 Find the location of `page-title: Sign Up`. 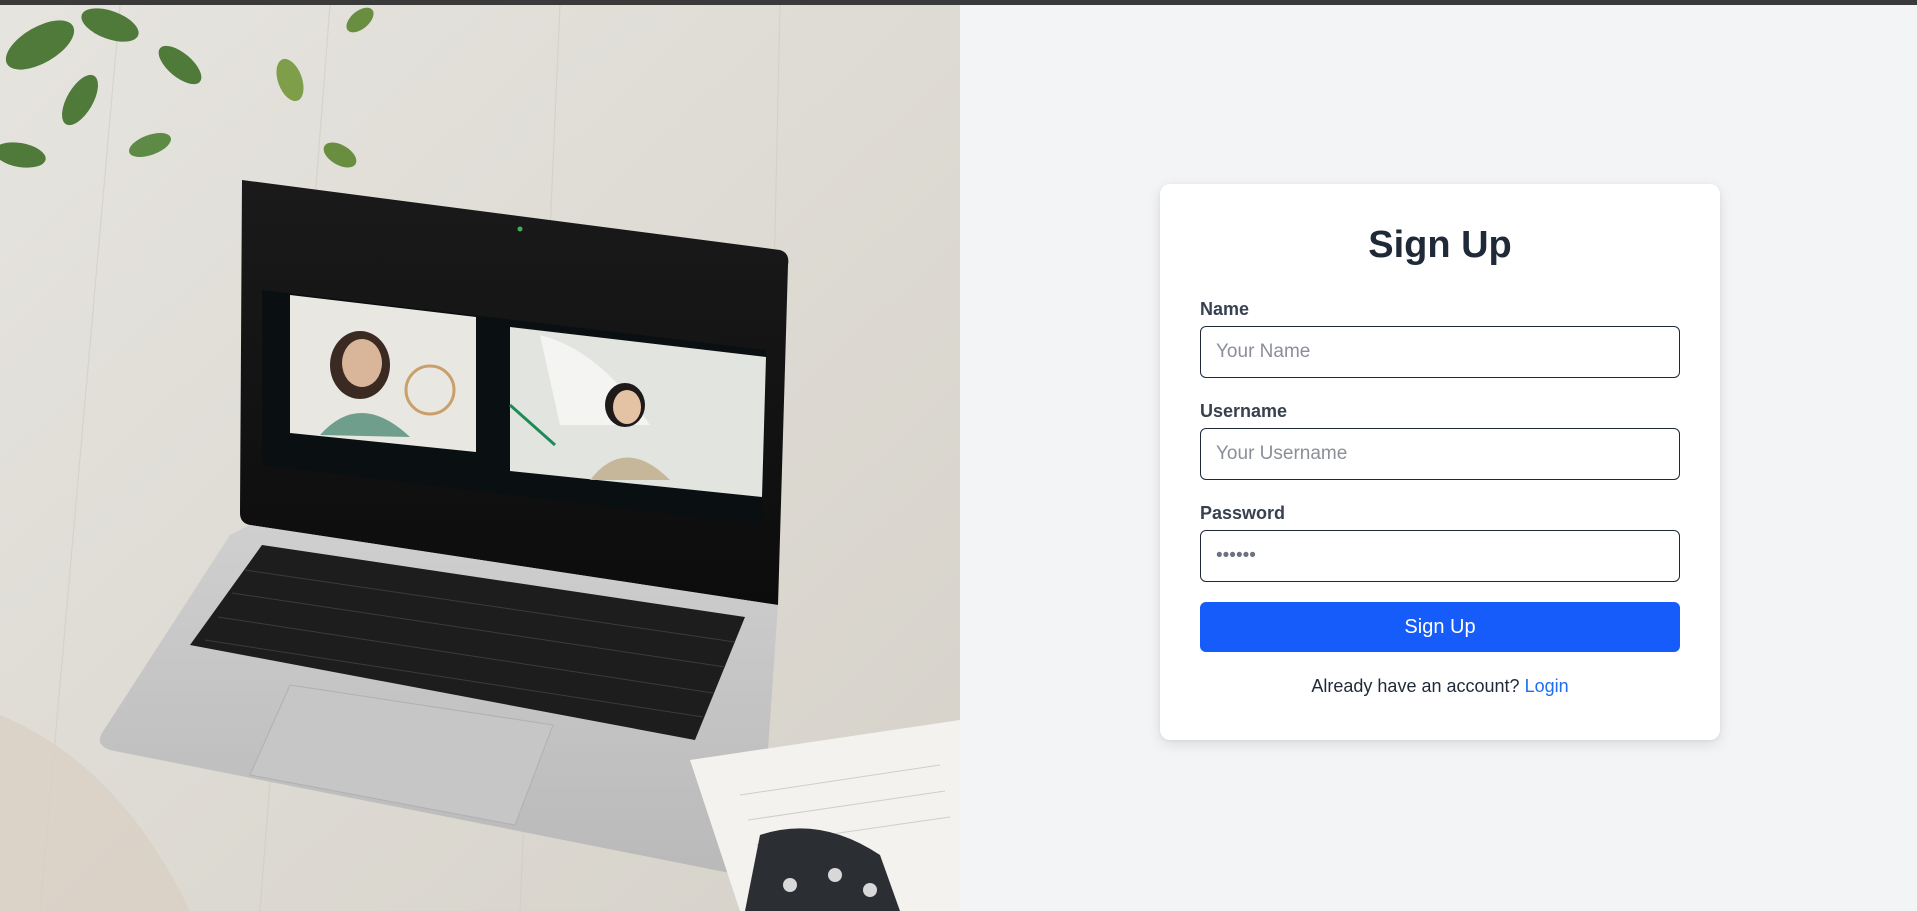

page-title: Sign Up is located at coordinates (1440, 245).